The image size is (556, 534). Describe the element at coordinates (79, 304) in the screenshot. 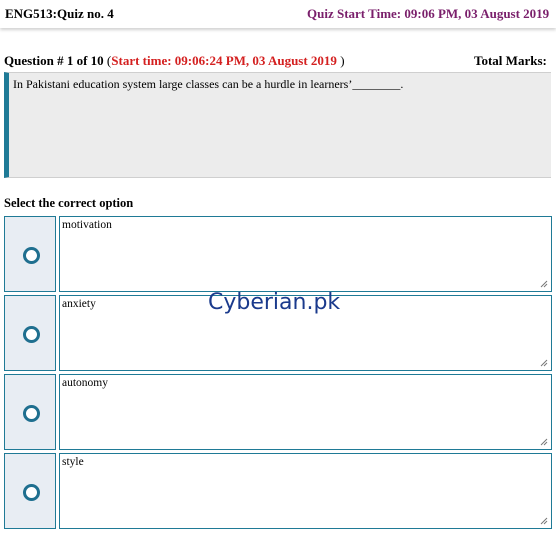

I see `option-label: anxiety` at that location.